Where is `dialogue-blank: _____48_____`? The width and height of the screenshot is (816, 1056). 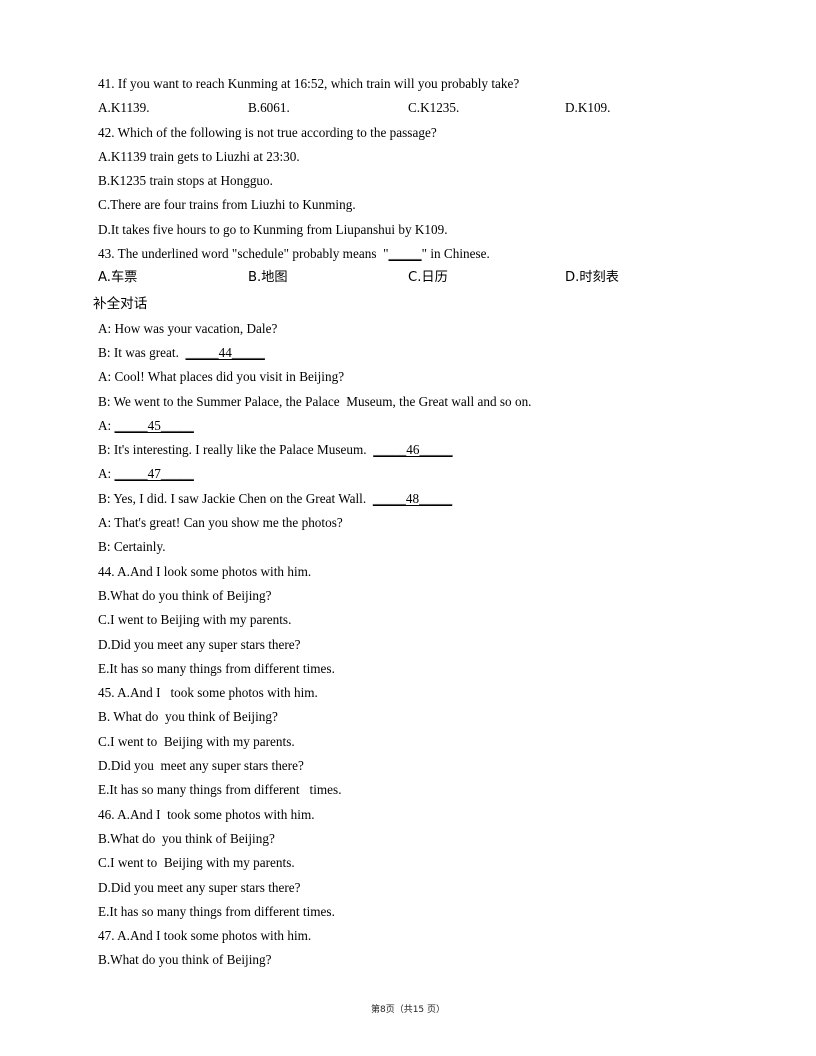
dialogue-blank: _____48_____ is located at coordinates (412, 498).